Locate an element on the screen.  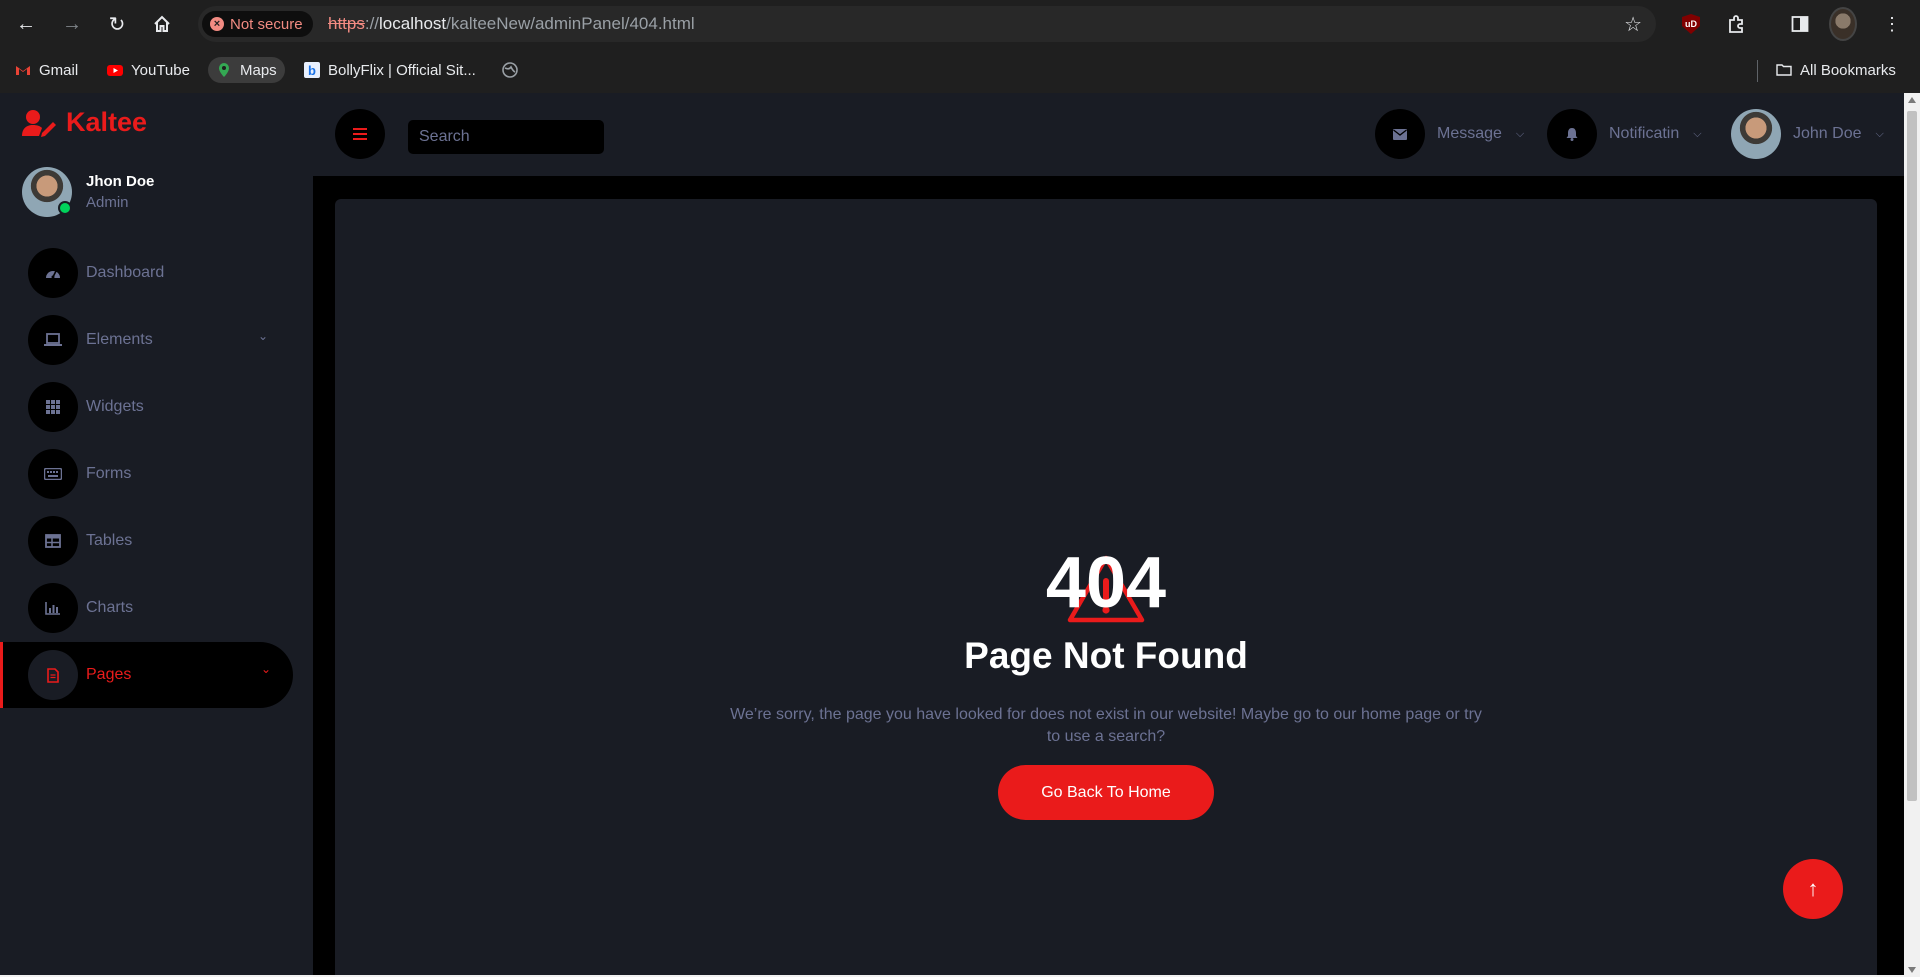
notification-label: Notificatin is located at coordinates (1644, 134).